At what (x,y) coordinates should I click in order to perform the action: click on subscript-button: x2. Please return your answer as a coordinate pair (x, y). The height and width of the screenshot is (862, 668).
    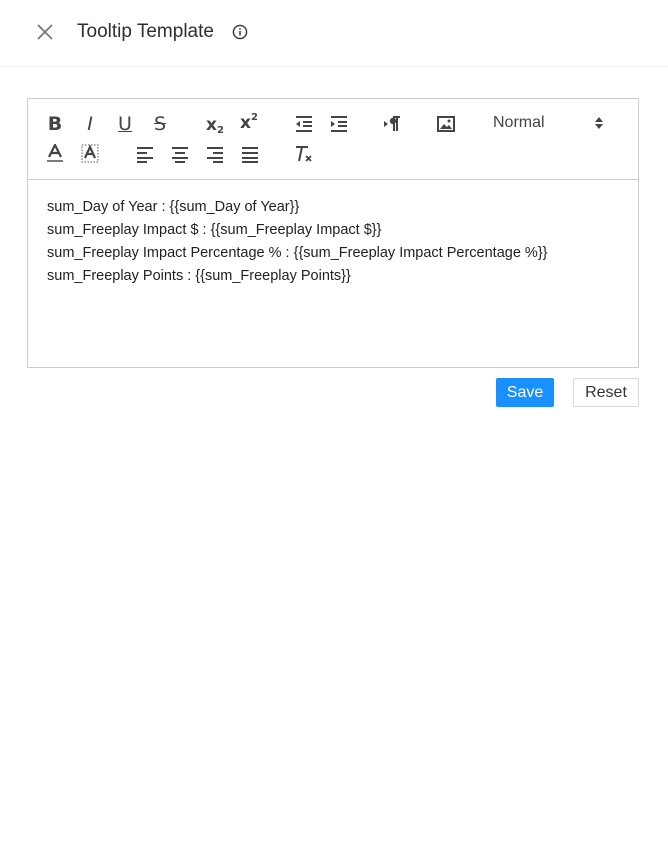
    Looking at the image, I should click on (215, 125).